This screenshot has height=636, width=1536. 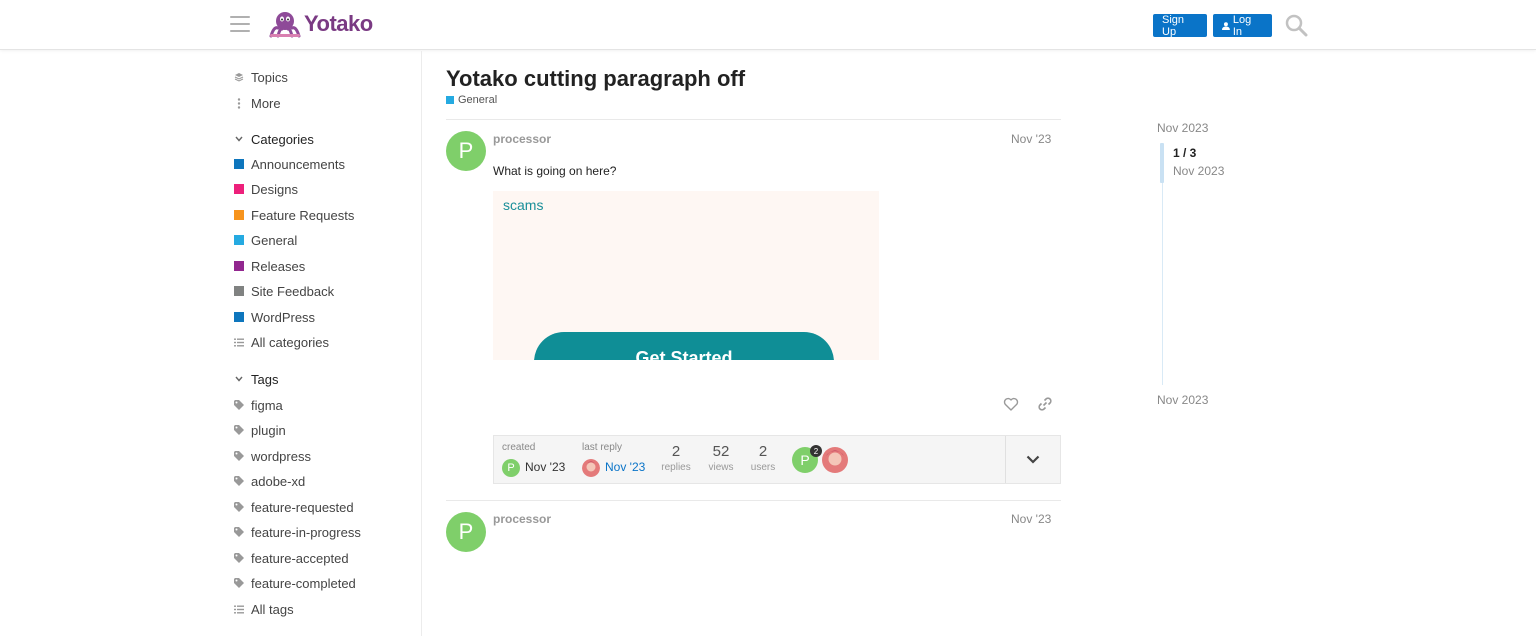 What do you see at coordinates (721, 467) in the screenshot?
I see `views-label: views` at bounding box center [721, 467].